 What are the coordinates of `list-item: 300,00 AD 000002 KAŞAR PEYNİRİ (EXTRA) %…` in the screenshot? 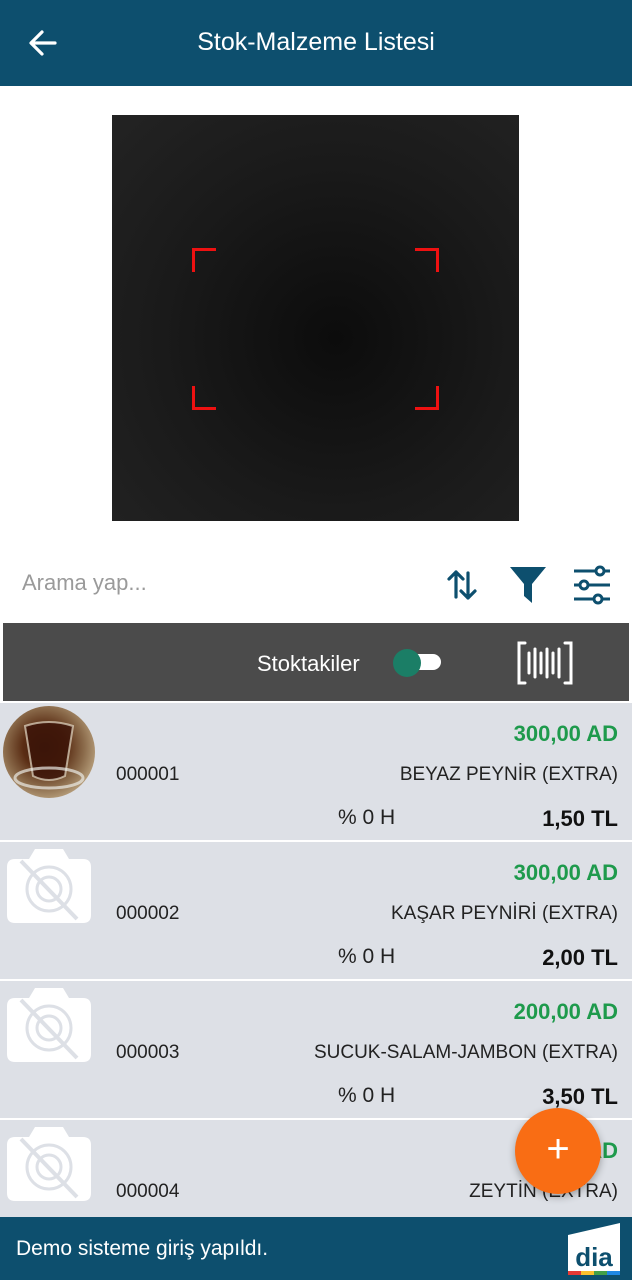 It's located at (316, 911).